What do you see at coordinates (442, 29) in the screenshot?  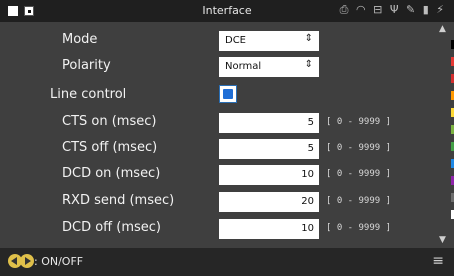 I see `scroll-up-icon: ▲` at bounding box center [442, 29].